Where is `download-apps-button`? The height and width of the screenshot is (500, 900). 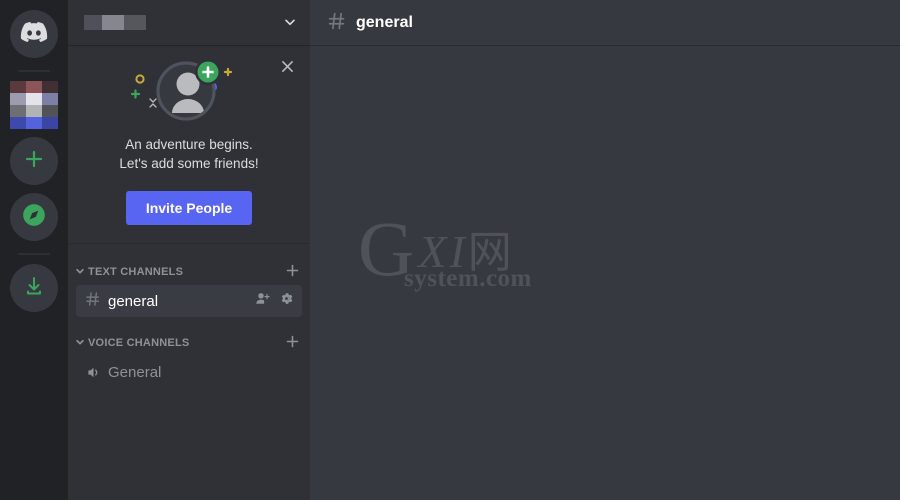
download-apps-button is located at coordinates (34, 288).